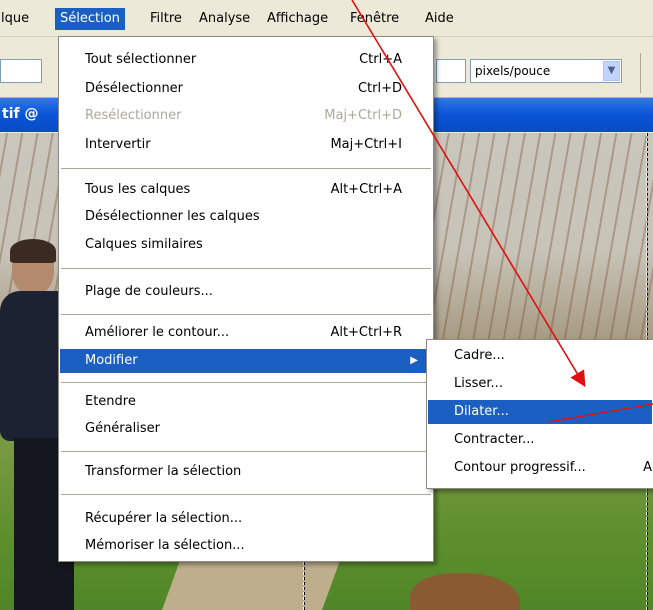  I want to click on menu-affichage: Affichage, so click(297, 19).